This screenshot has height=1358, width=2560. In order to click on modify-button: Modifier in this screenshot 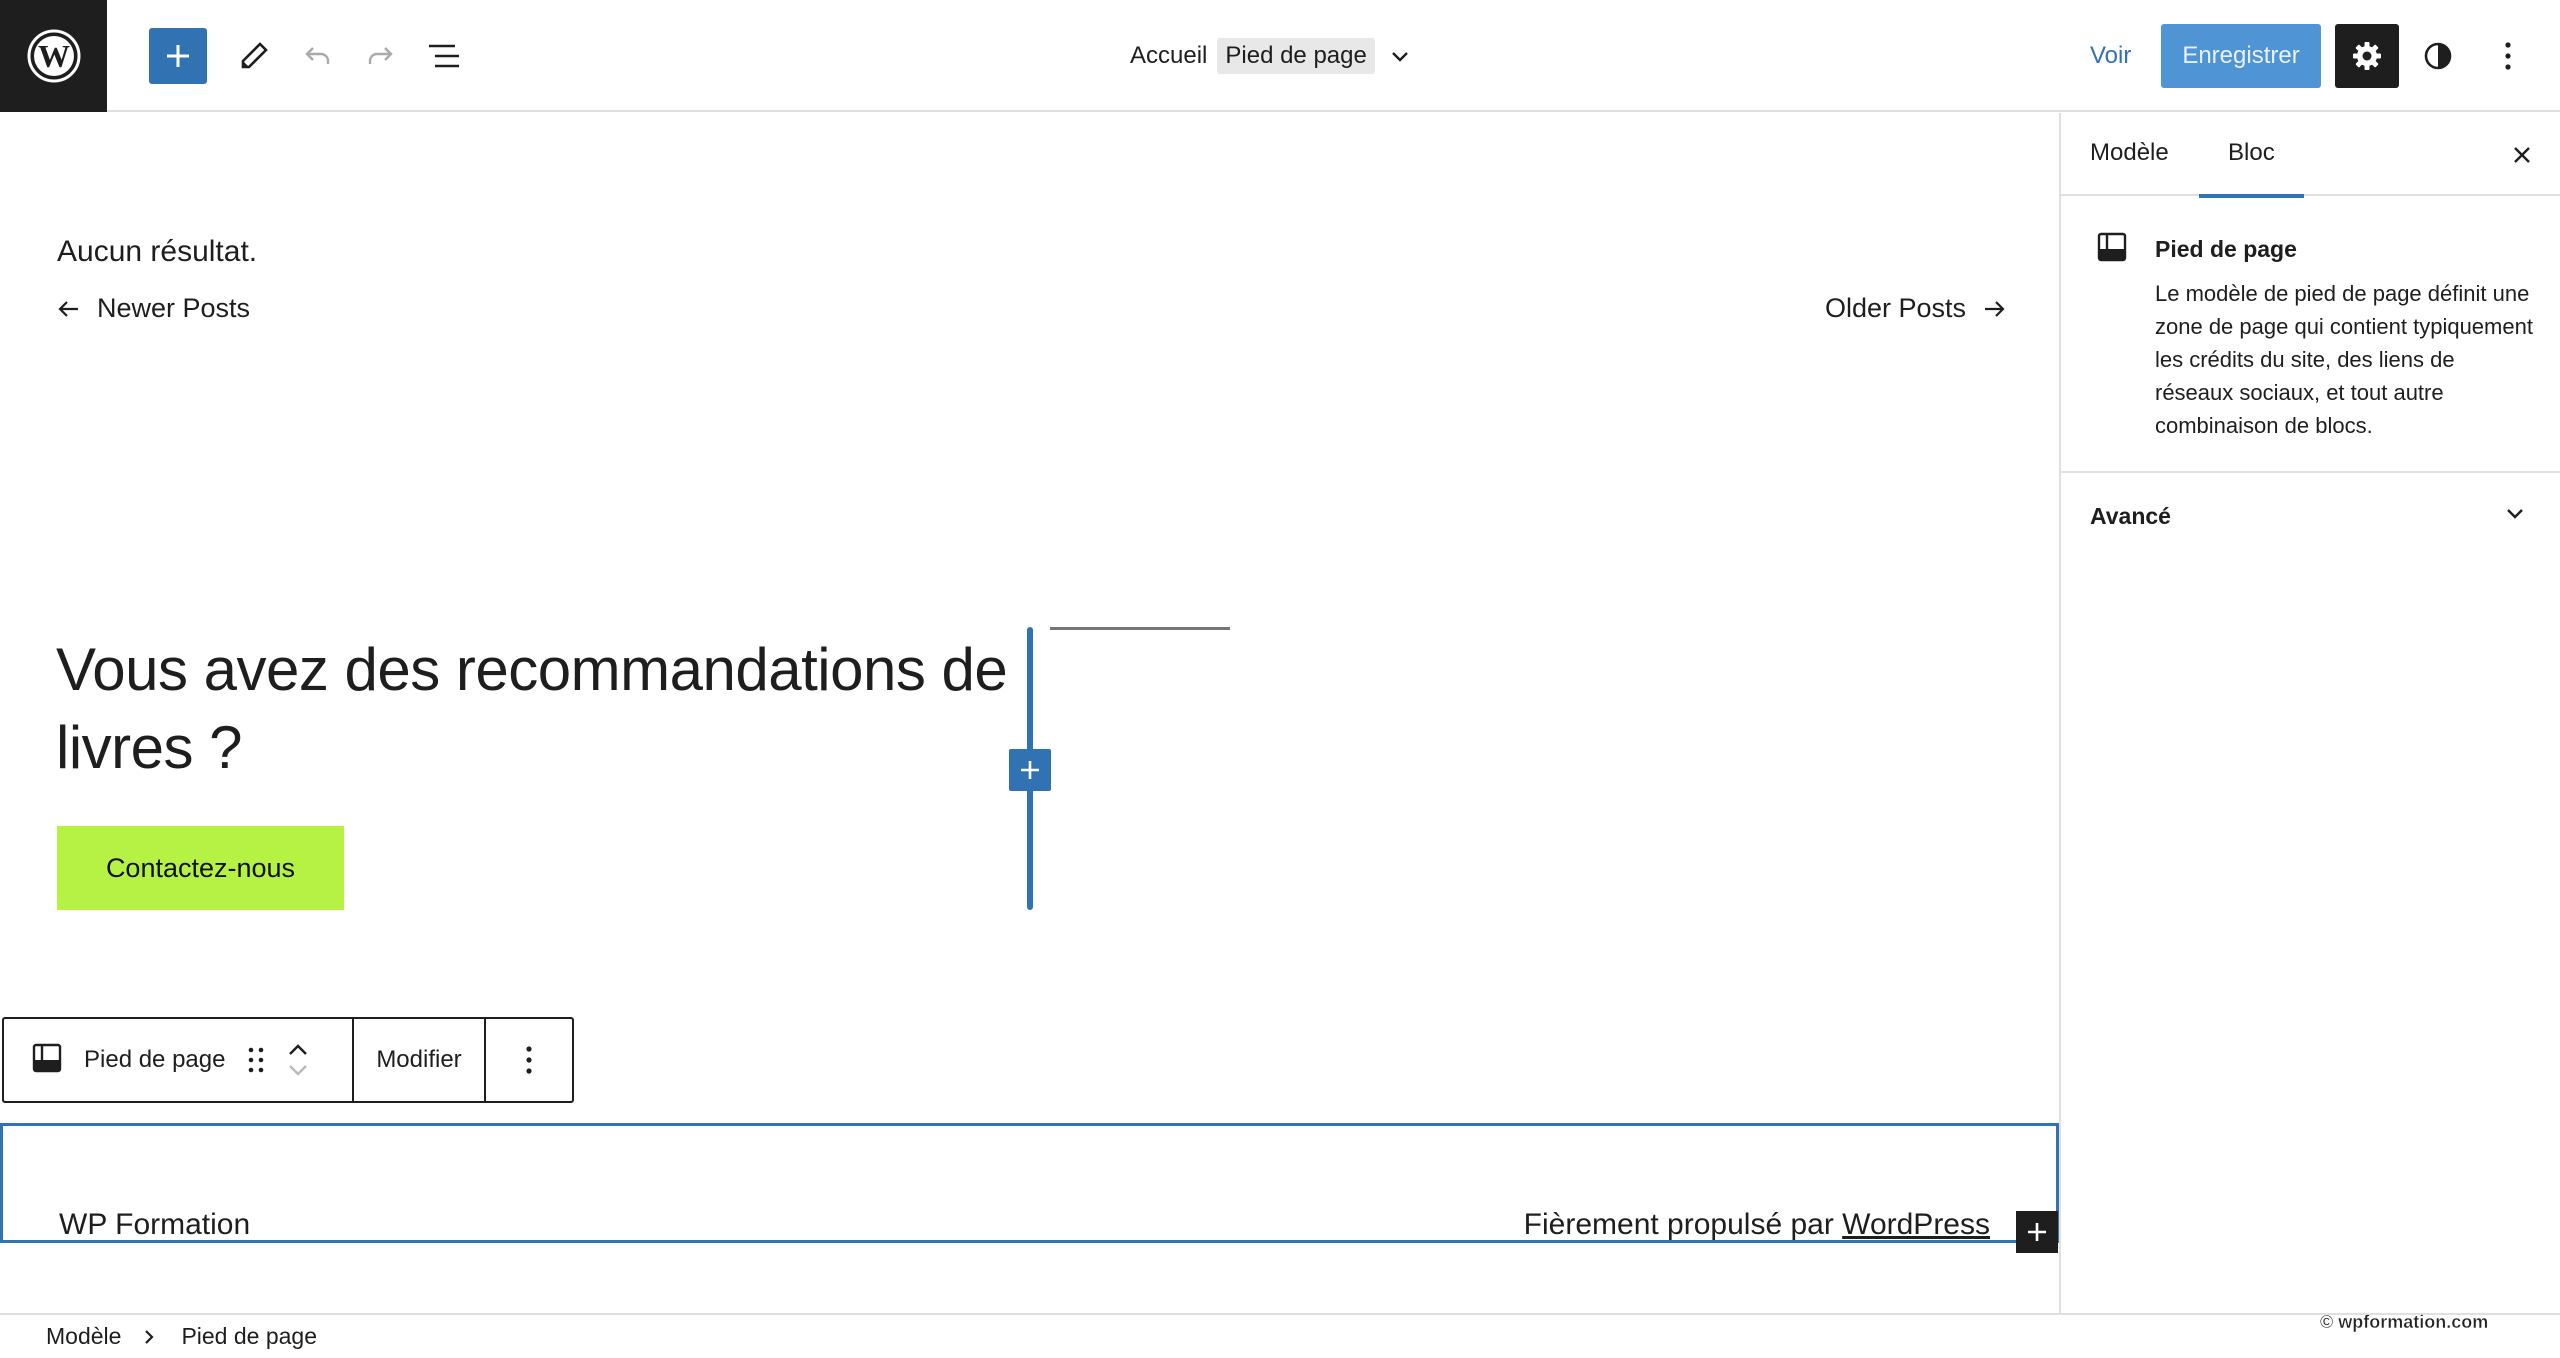, I will do `click(420, 1060)`.